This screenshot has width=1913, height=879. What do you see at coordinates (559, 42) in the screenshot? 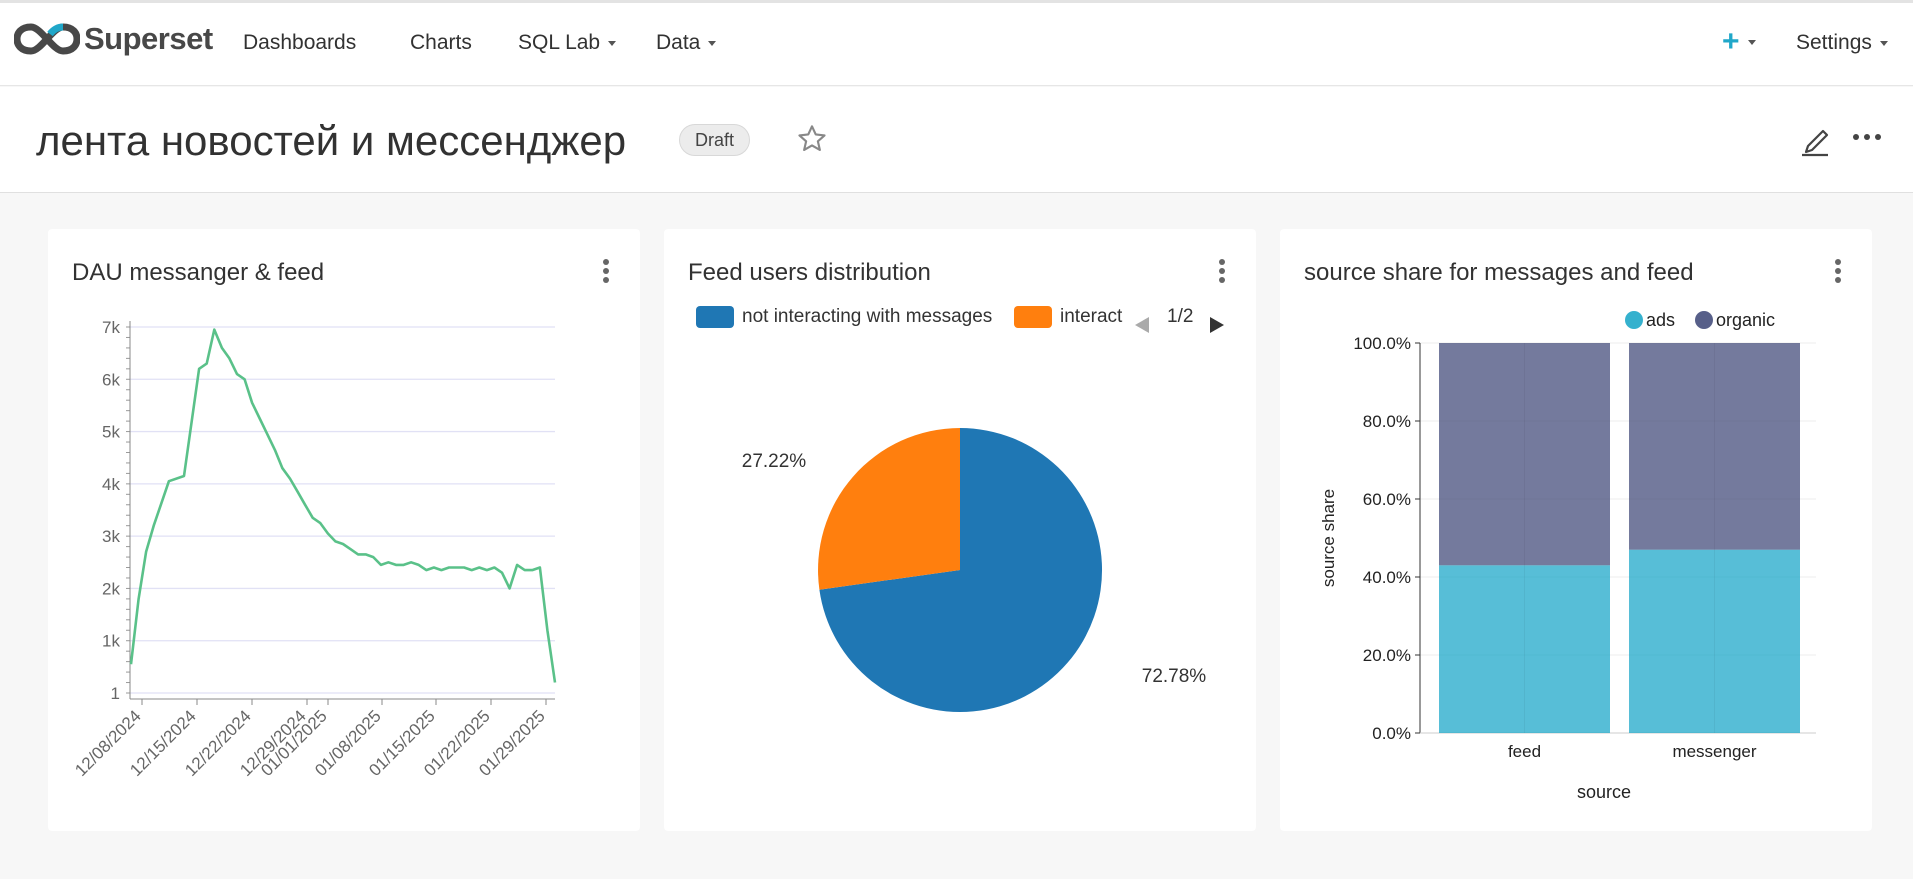
I see `nav-sql-lab-label: SQL Lab` at bounding box center [559, 42].